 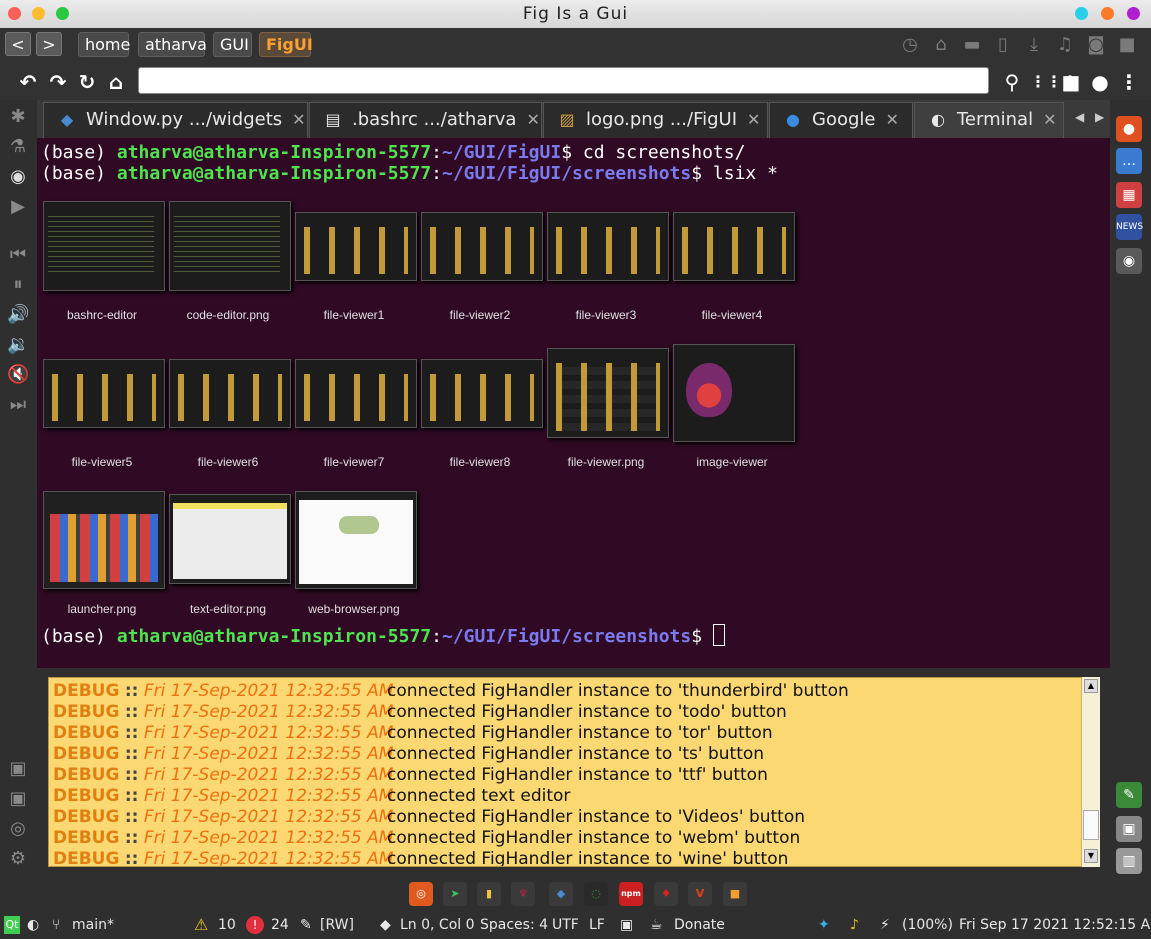 I want to click on ruby-icon: ♦, so click(x=666, y=894).